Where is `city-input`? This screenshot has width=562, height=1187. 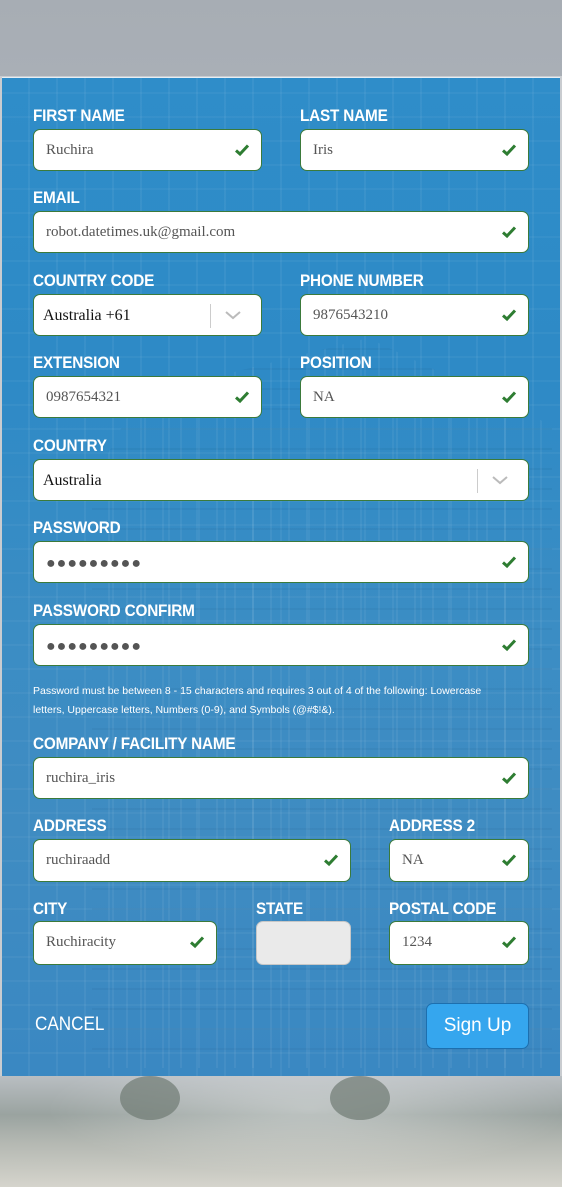
city-input is located at coordinates (112, 942).